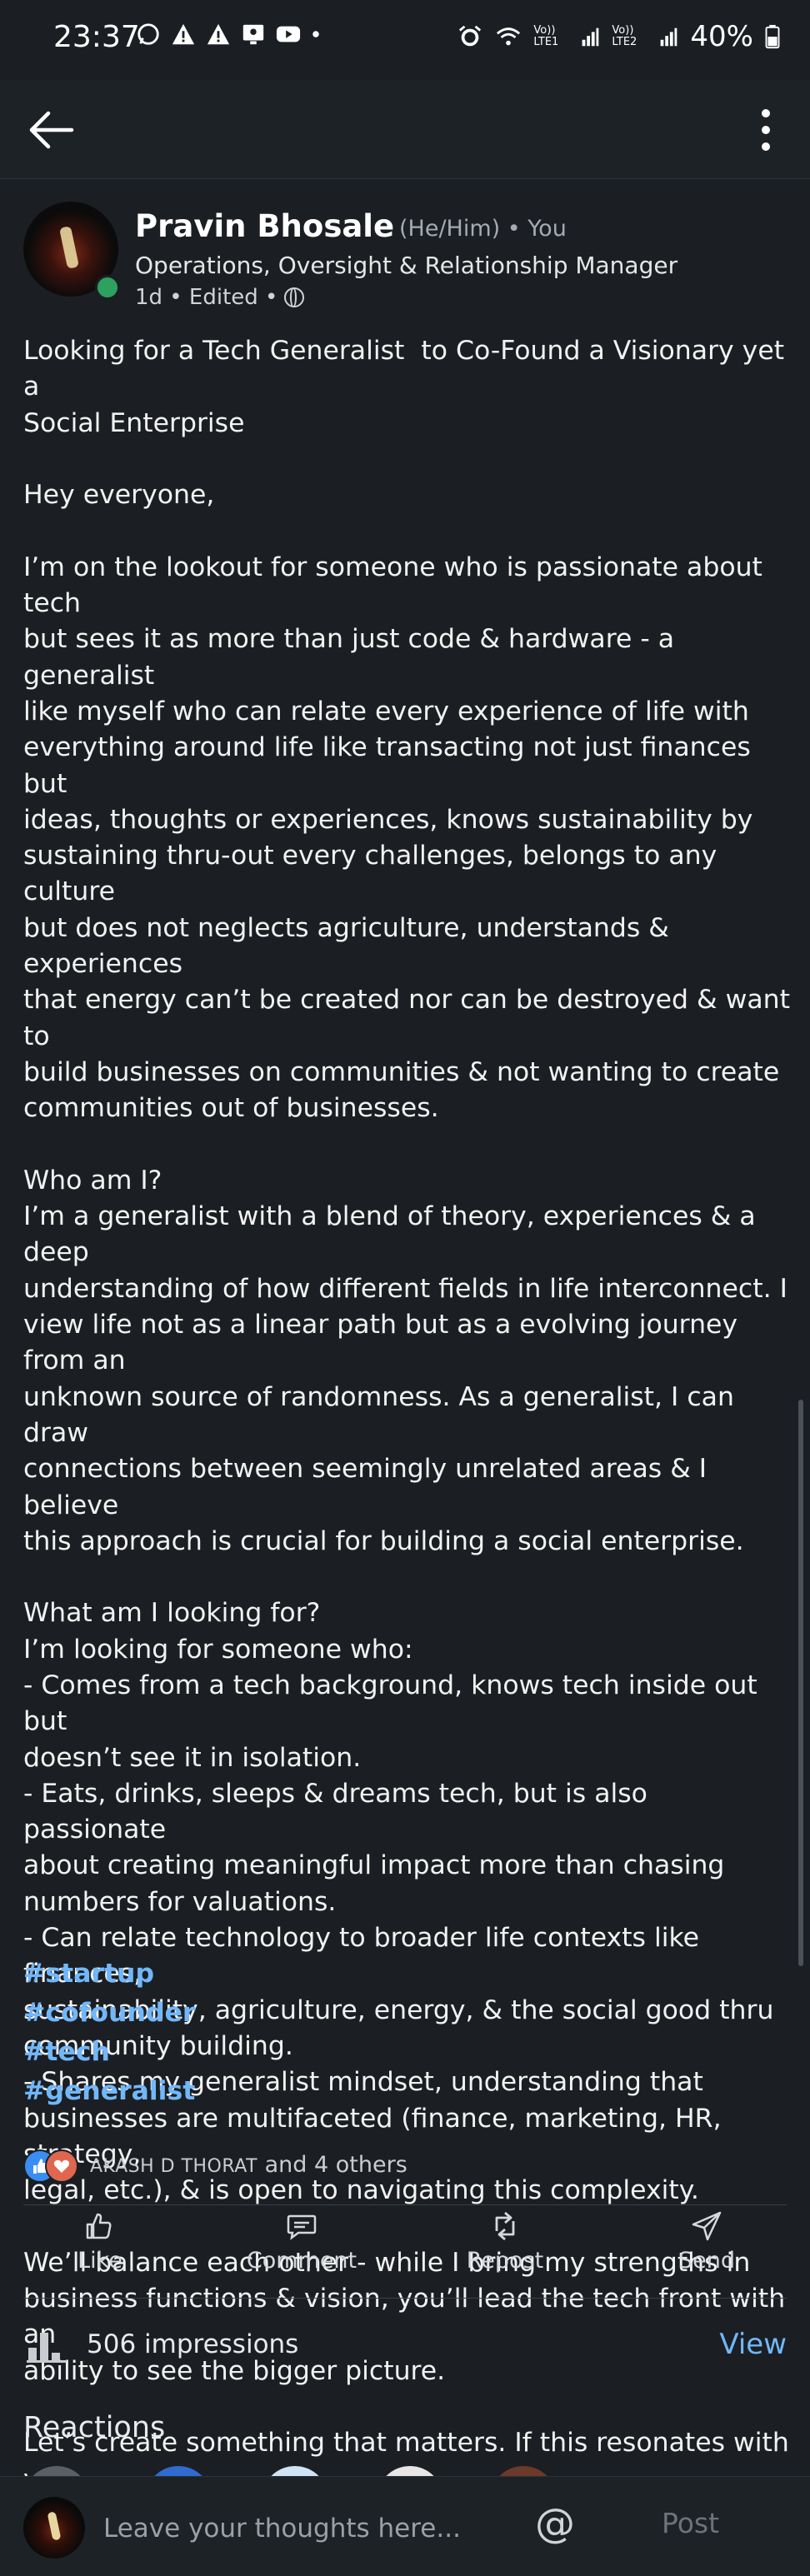  I want to click on repost-icon, so click(505, 2226).